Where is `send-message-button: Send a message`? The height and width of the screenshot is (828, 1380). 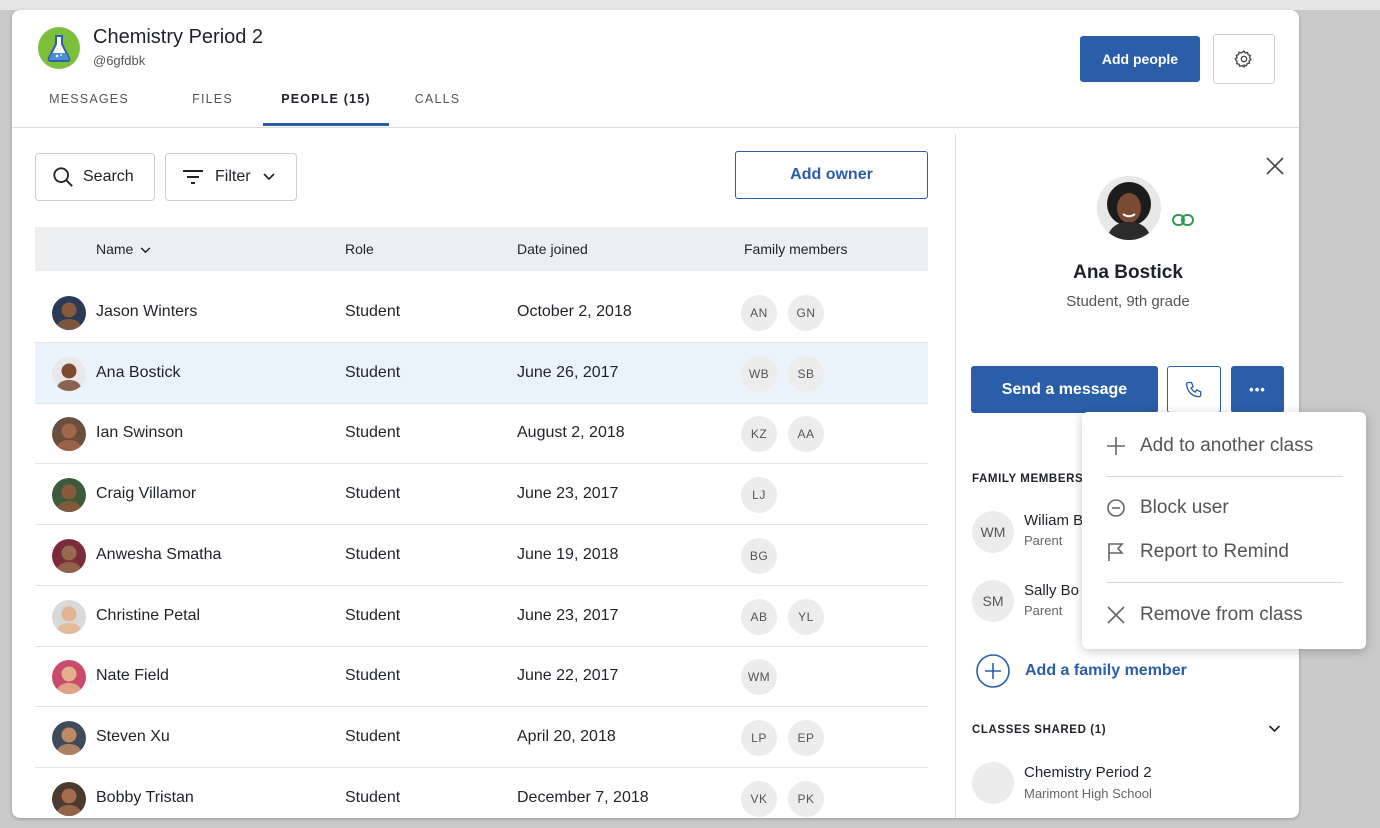 send-message-button: Send a message is located at coordinates (1064, 389).